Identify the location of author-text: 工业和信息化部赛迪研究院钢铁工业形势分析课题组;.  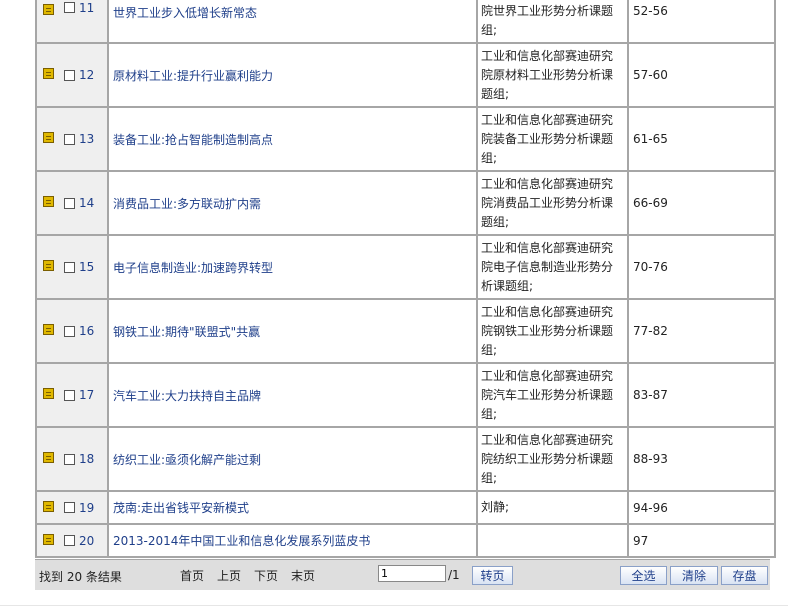
(547, 330).